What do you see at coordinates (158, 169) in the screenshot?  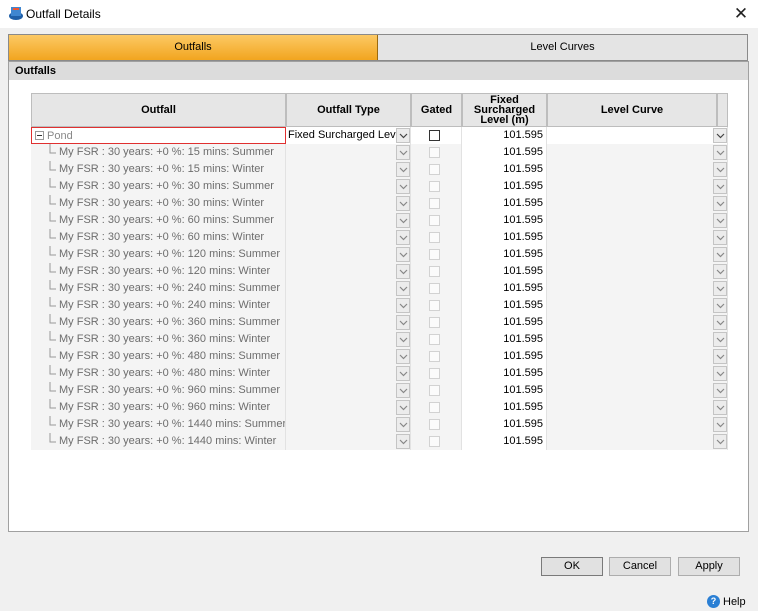 I see `outfall-cell: My FSR : 30 years: +0 %: 15 mins: Winter` at bounding box center [158, 169].